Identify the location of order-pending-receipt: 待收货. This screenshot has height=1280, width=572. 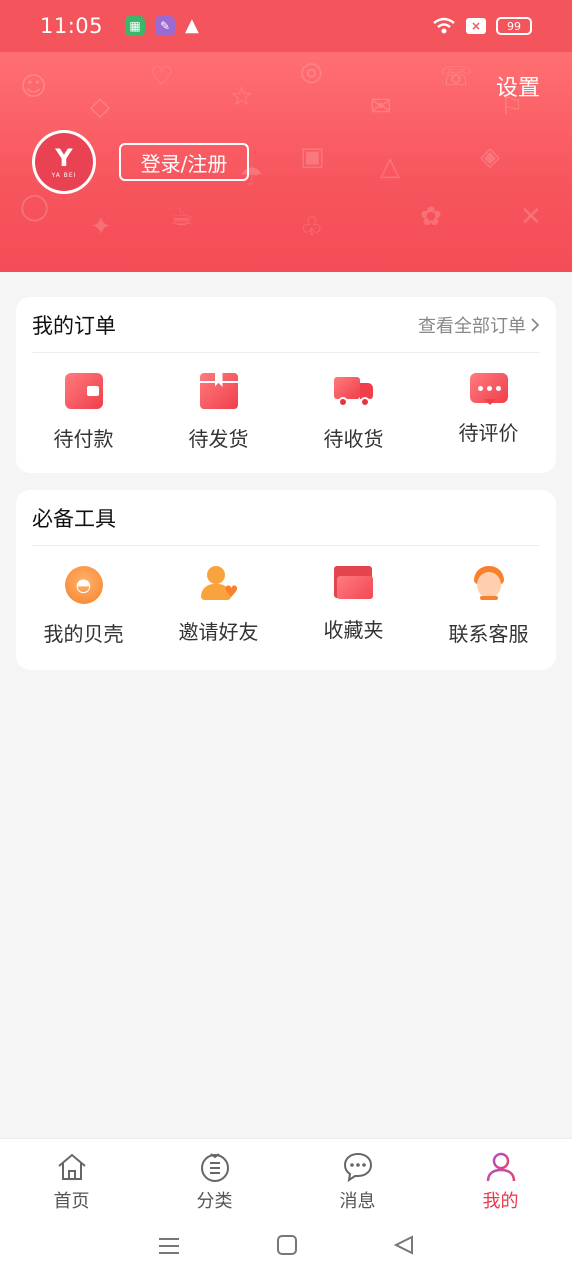
(354, 412).